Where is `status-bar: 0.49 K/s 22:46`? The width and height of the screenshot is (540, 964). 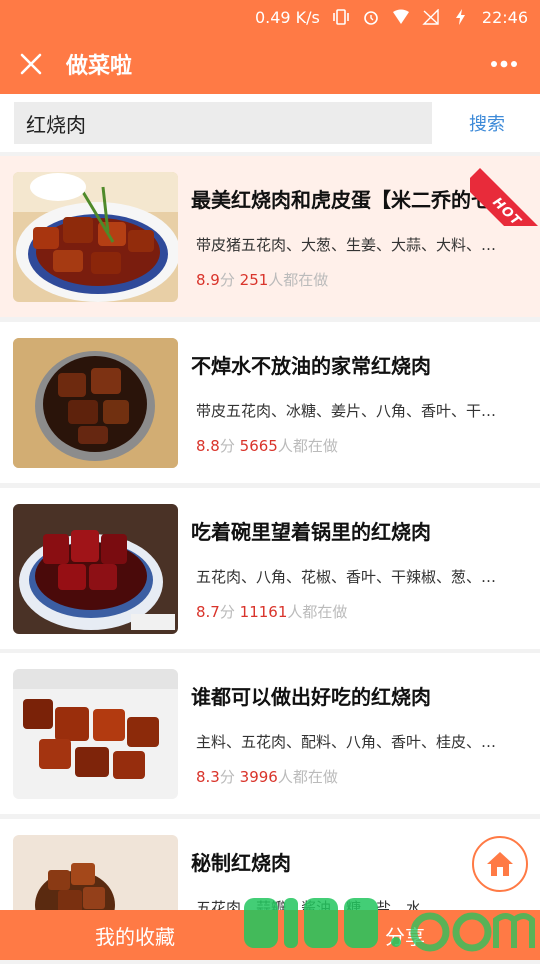
status-bar: 0.49 K/s 22:46 is located at coordinates (270, 17).